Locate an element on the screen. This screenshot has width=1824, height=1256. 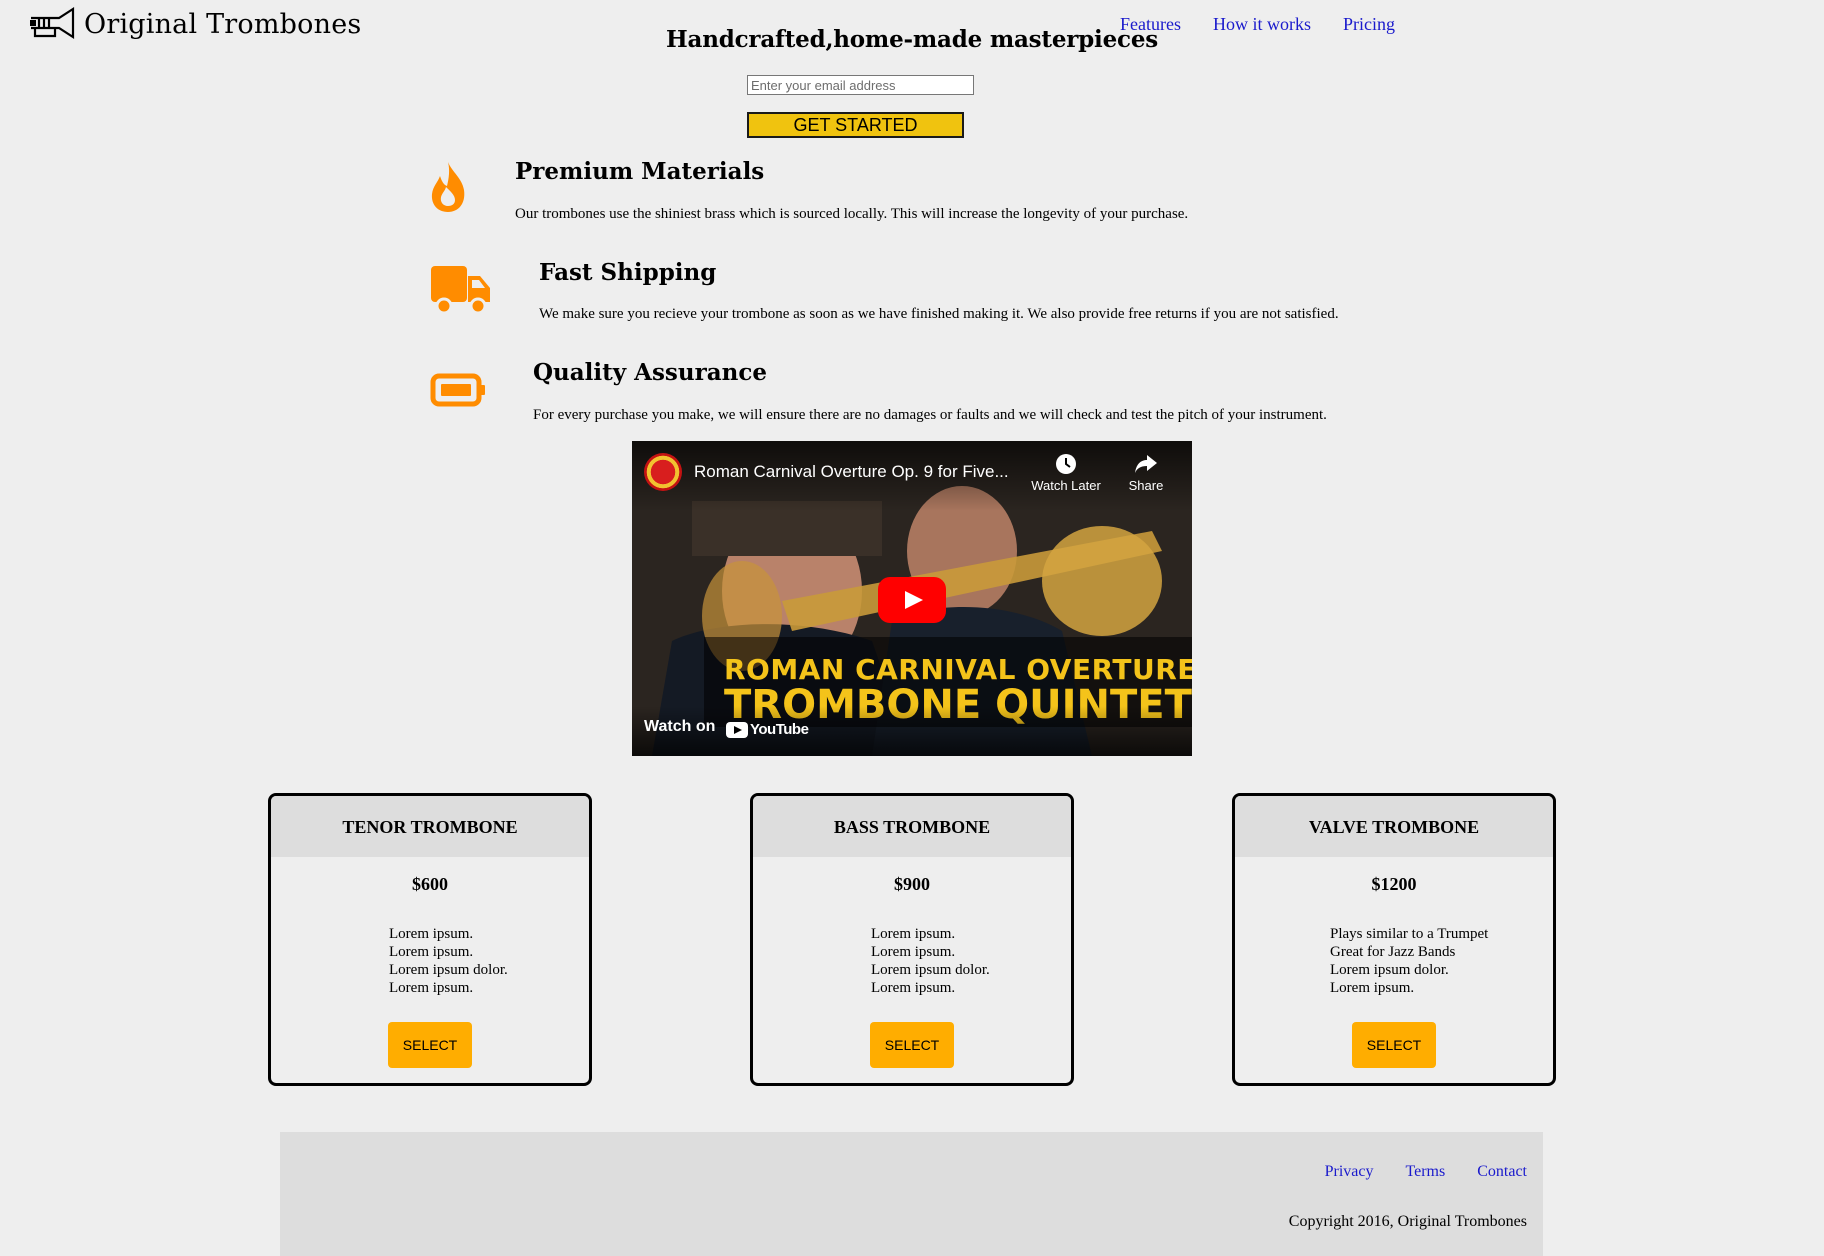
youtube-wordmark: YouTube is located at coordinates (779, 729).